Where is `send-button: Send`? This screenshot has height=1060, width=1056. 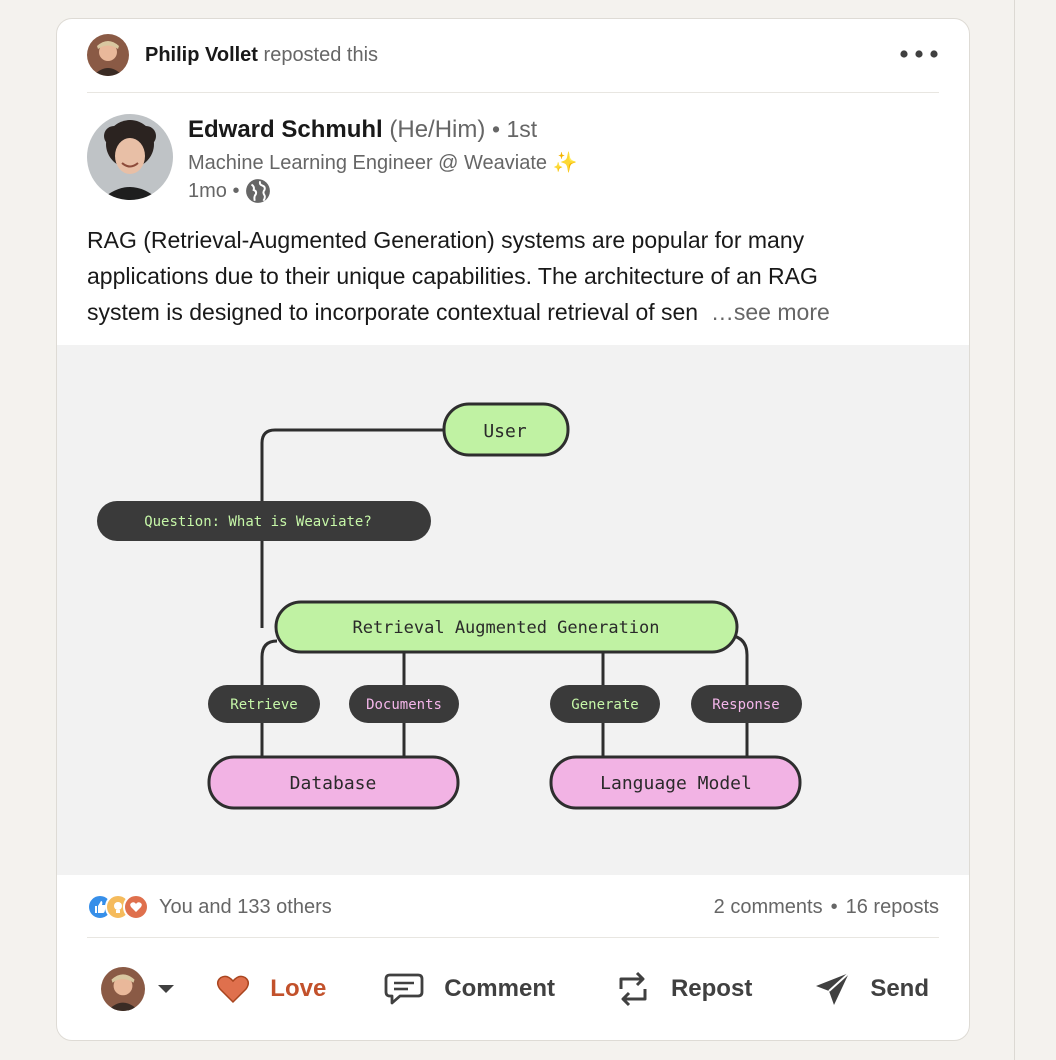
send-button: Send is located at coordinates (871, 989).